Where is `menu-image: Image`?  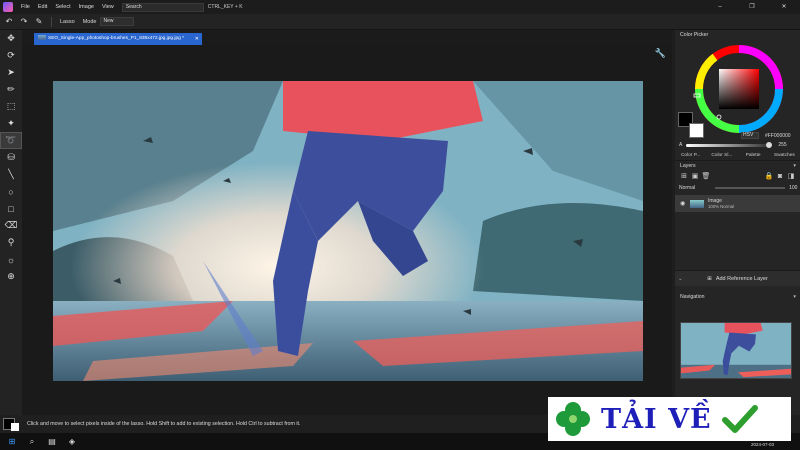 menu-image: Image is located at coordinates (86, 7).